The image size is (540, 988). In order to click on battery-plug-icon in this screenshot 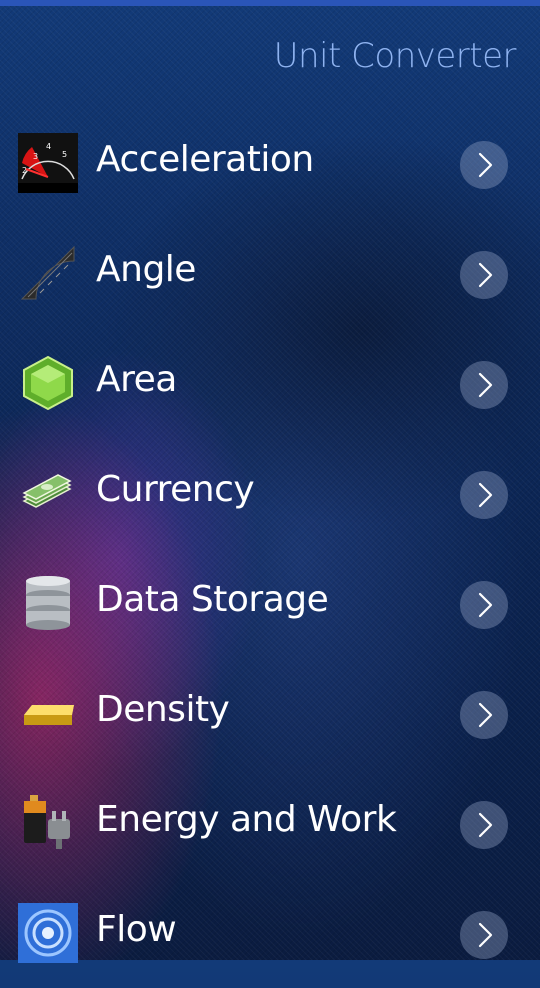, I will do `click(48, 823)`.